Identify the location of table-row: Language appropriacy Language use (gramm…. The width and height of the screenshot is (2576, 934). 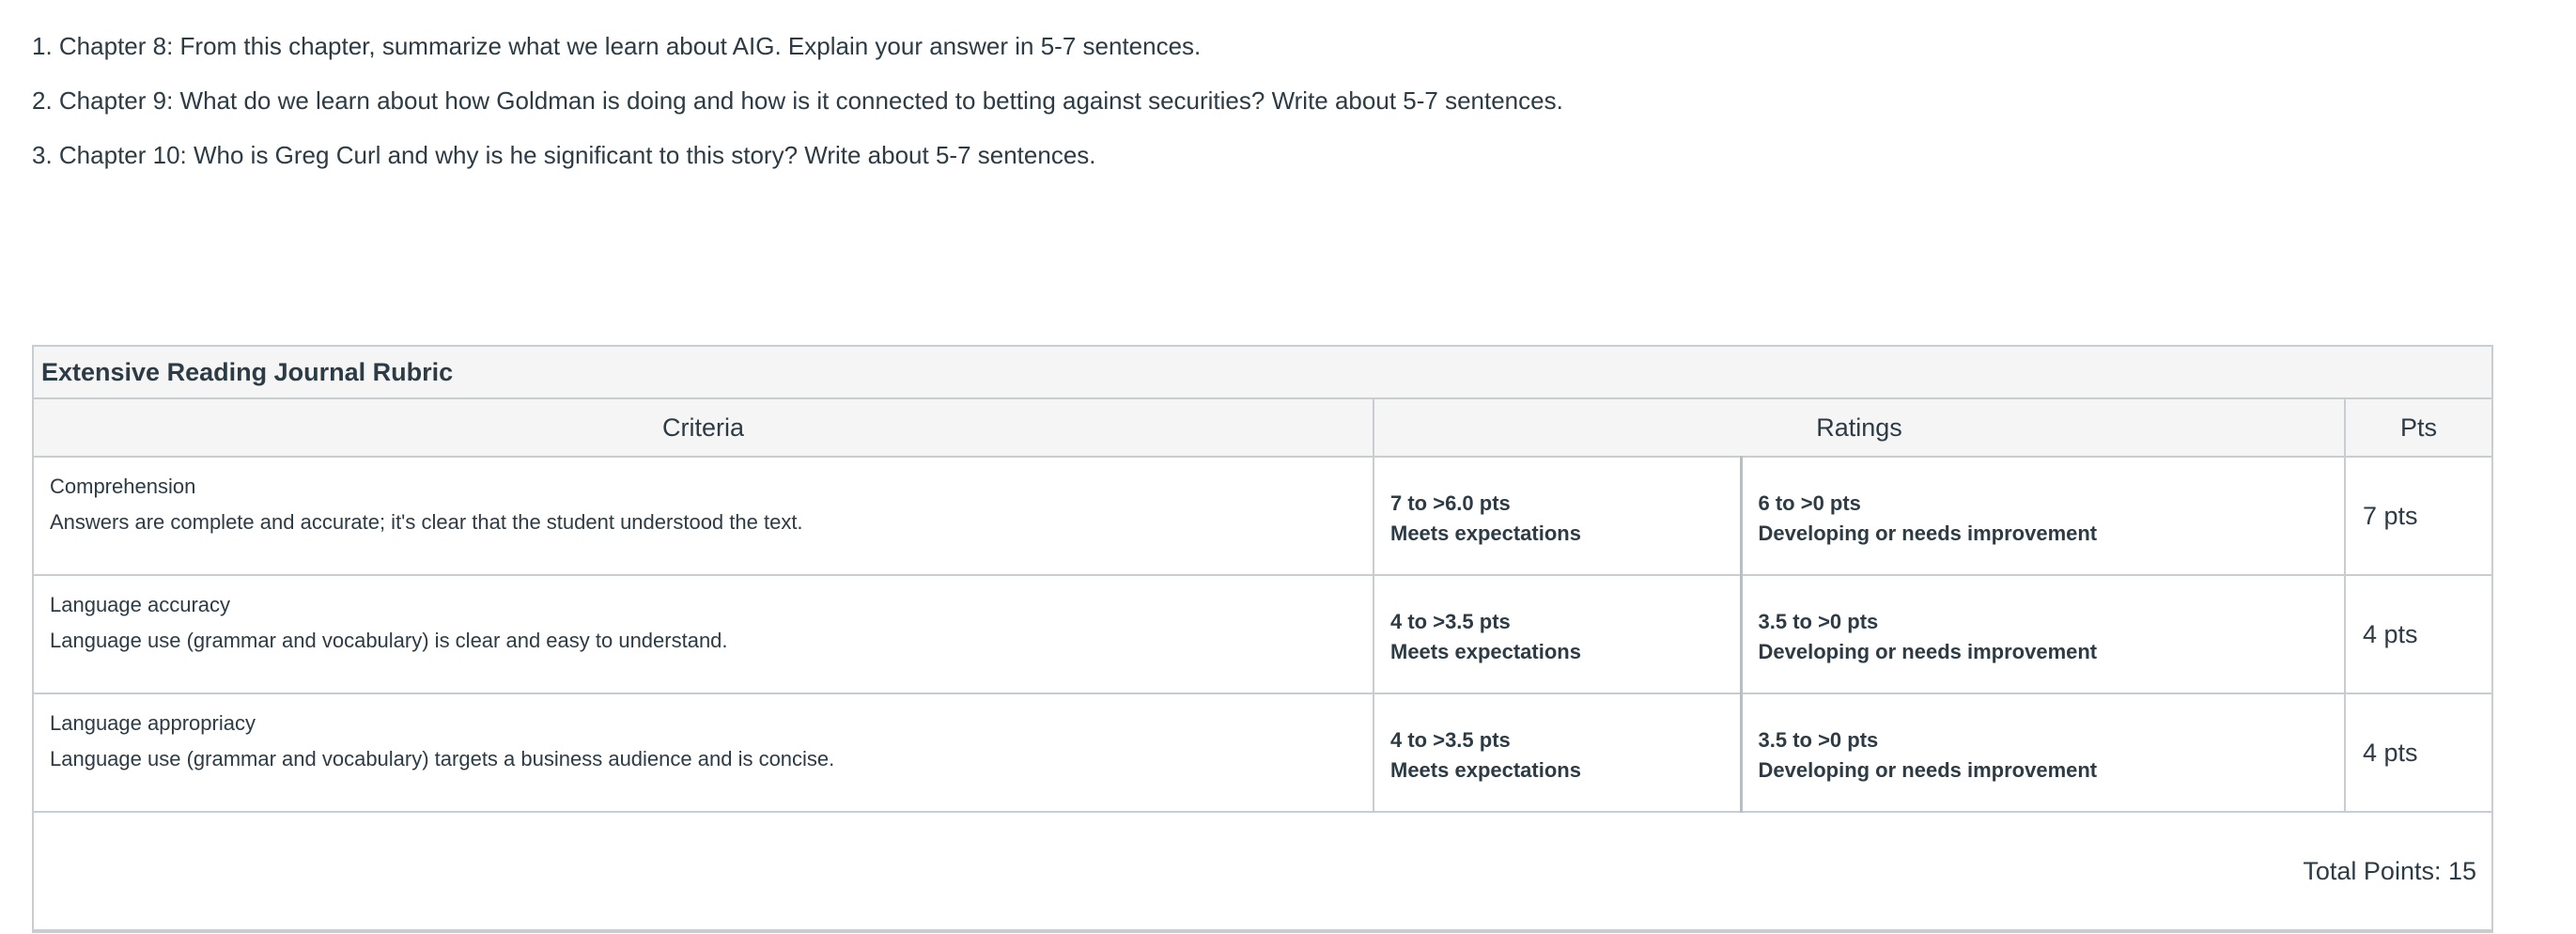
(1263, 753).